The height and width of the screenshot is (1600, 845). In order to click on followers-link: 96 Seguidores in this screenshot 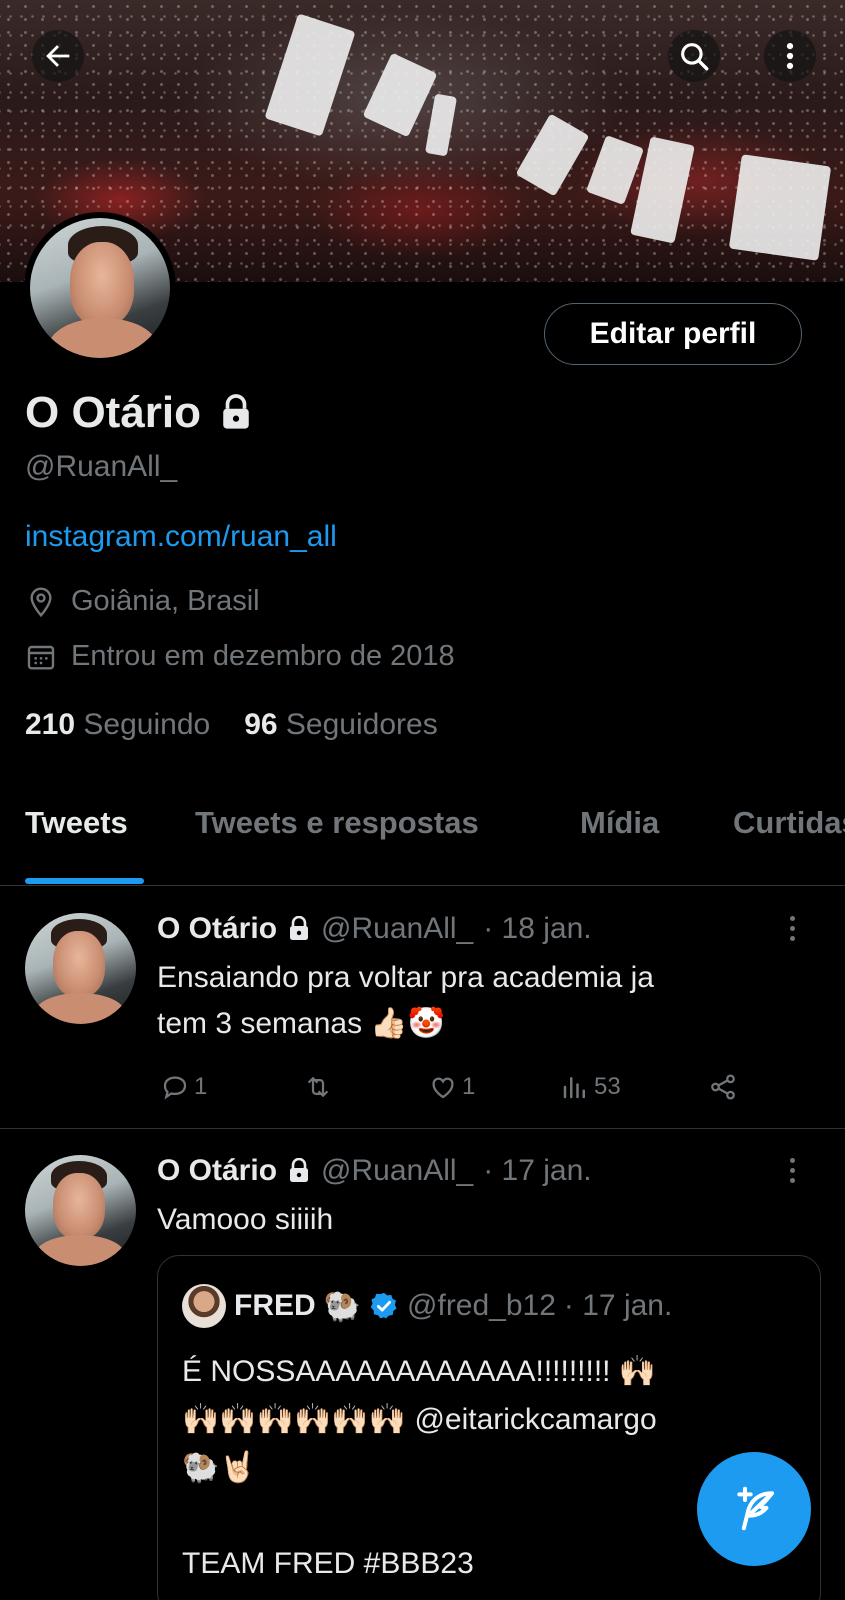, I will do `click(341, 725)`.